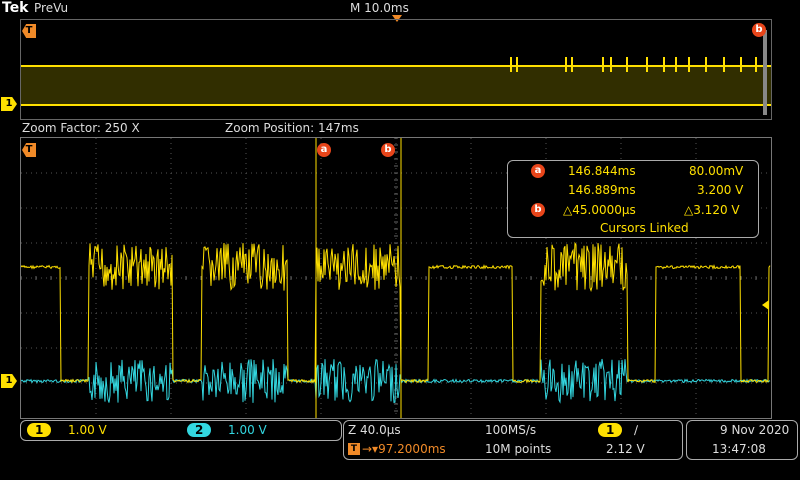 This screenshot has width=800, height=480. Describe the element at coordinates (602, 171) in the screenshot. I see `cursor-a-time: 146.844ms` at that location.